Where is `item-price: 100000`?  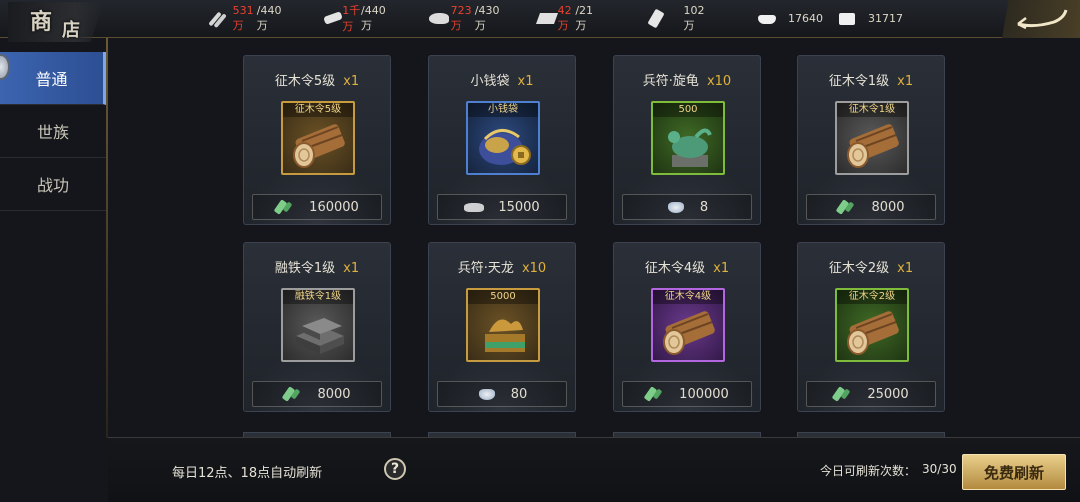
item-price: 100000 is located at coordinates (704, 394).